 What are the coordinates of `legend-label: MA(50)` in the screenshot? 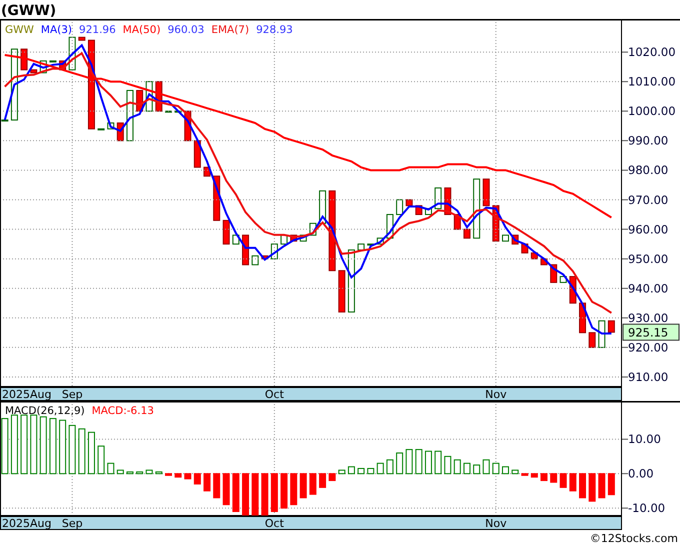 It's located at (141, 30).